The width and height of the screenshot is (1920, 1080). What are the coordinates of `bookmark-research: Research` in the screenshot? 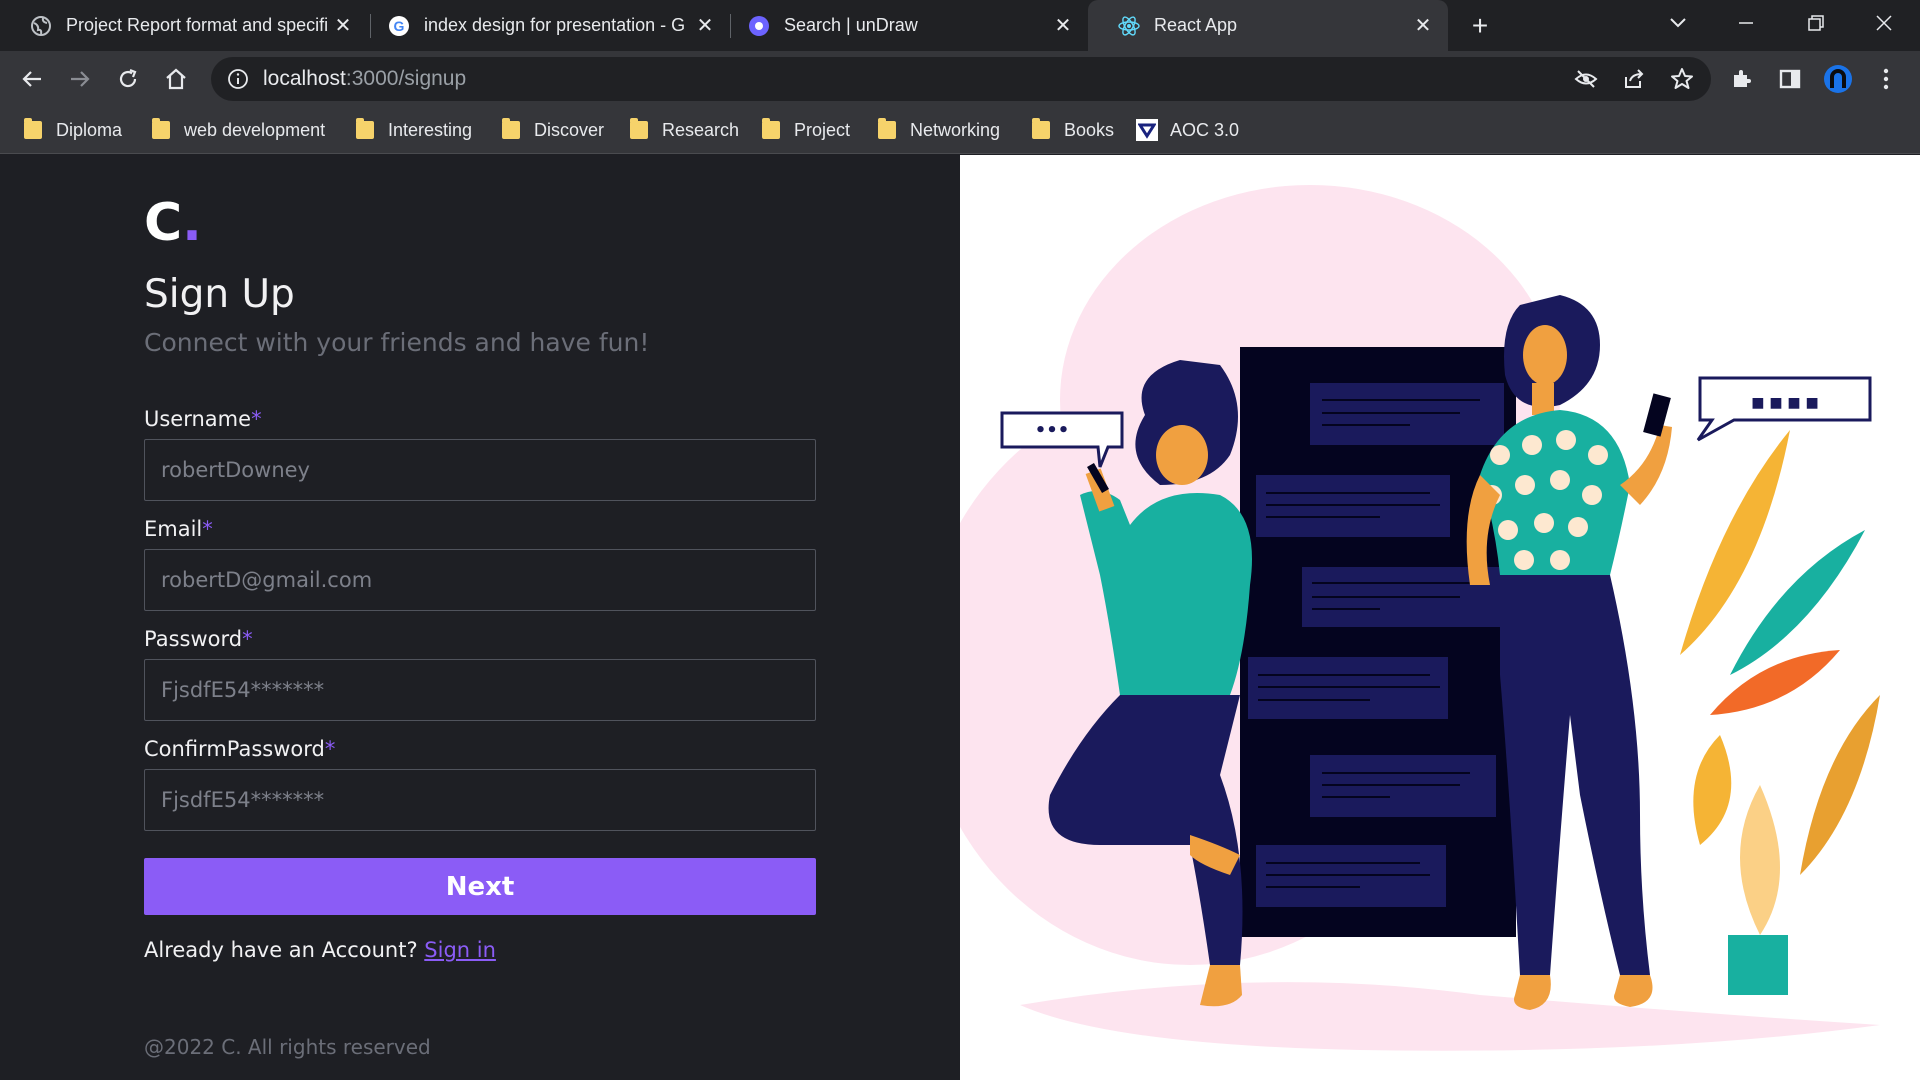 It's located at (684, 130).